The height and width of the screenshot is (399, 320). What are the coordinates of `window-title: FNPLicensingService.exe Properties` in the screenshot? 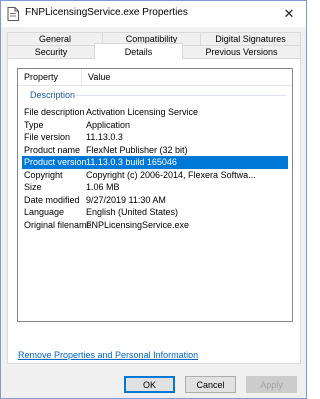 It's located at (106, 12).